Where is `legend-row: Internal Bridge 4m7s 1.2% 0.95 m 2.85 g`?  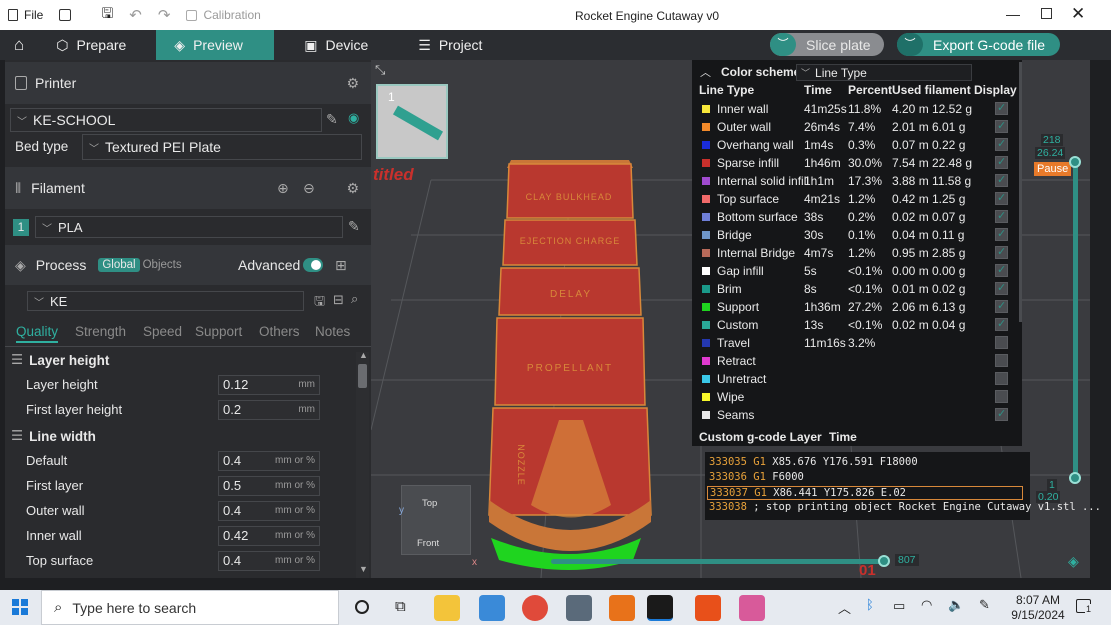
legend-row: Internal Bridge 4m7s 1.2% 0.95 m 2.85 g is located at coordinates (857, 253).